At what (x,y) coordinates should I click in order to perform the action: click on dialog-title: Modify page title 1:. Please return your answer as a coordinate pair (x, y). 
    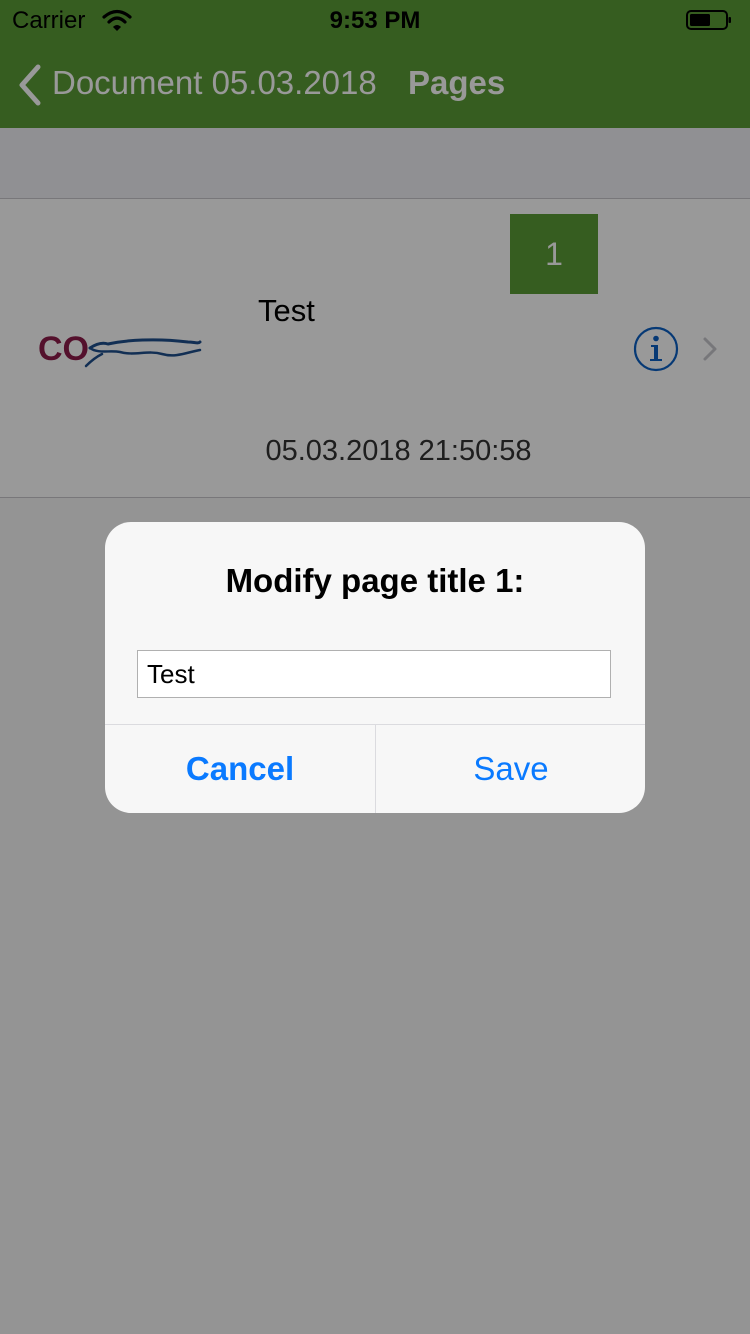
    Looking at the image, I should click on (375, 580).